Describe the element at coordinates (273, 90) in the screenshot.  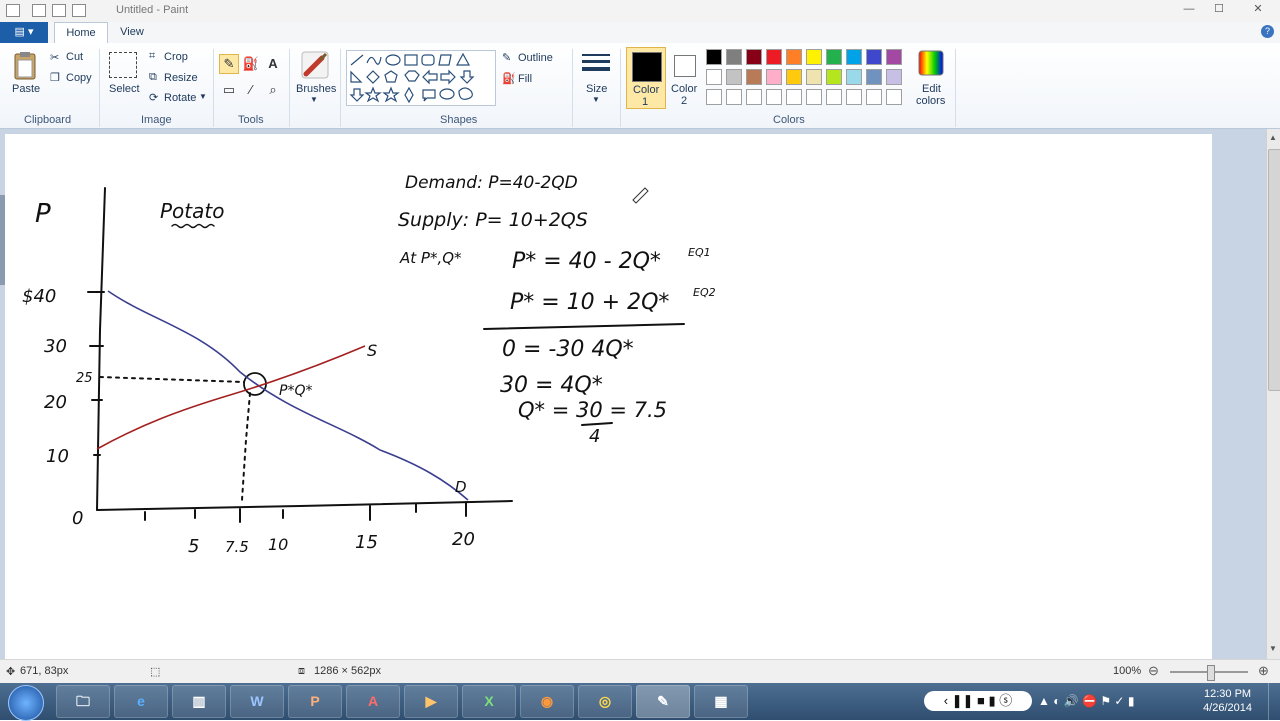
I see `magnifier-icon: ⌕` at that location.